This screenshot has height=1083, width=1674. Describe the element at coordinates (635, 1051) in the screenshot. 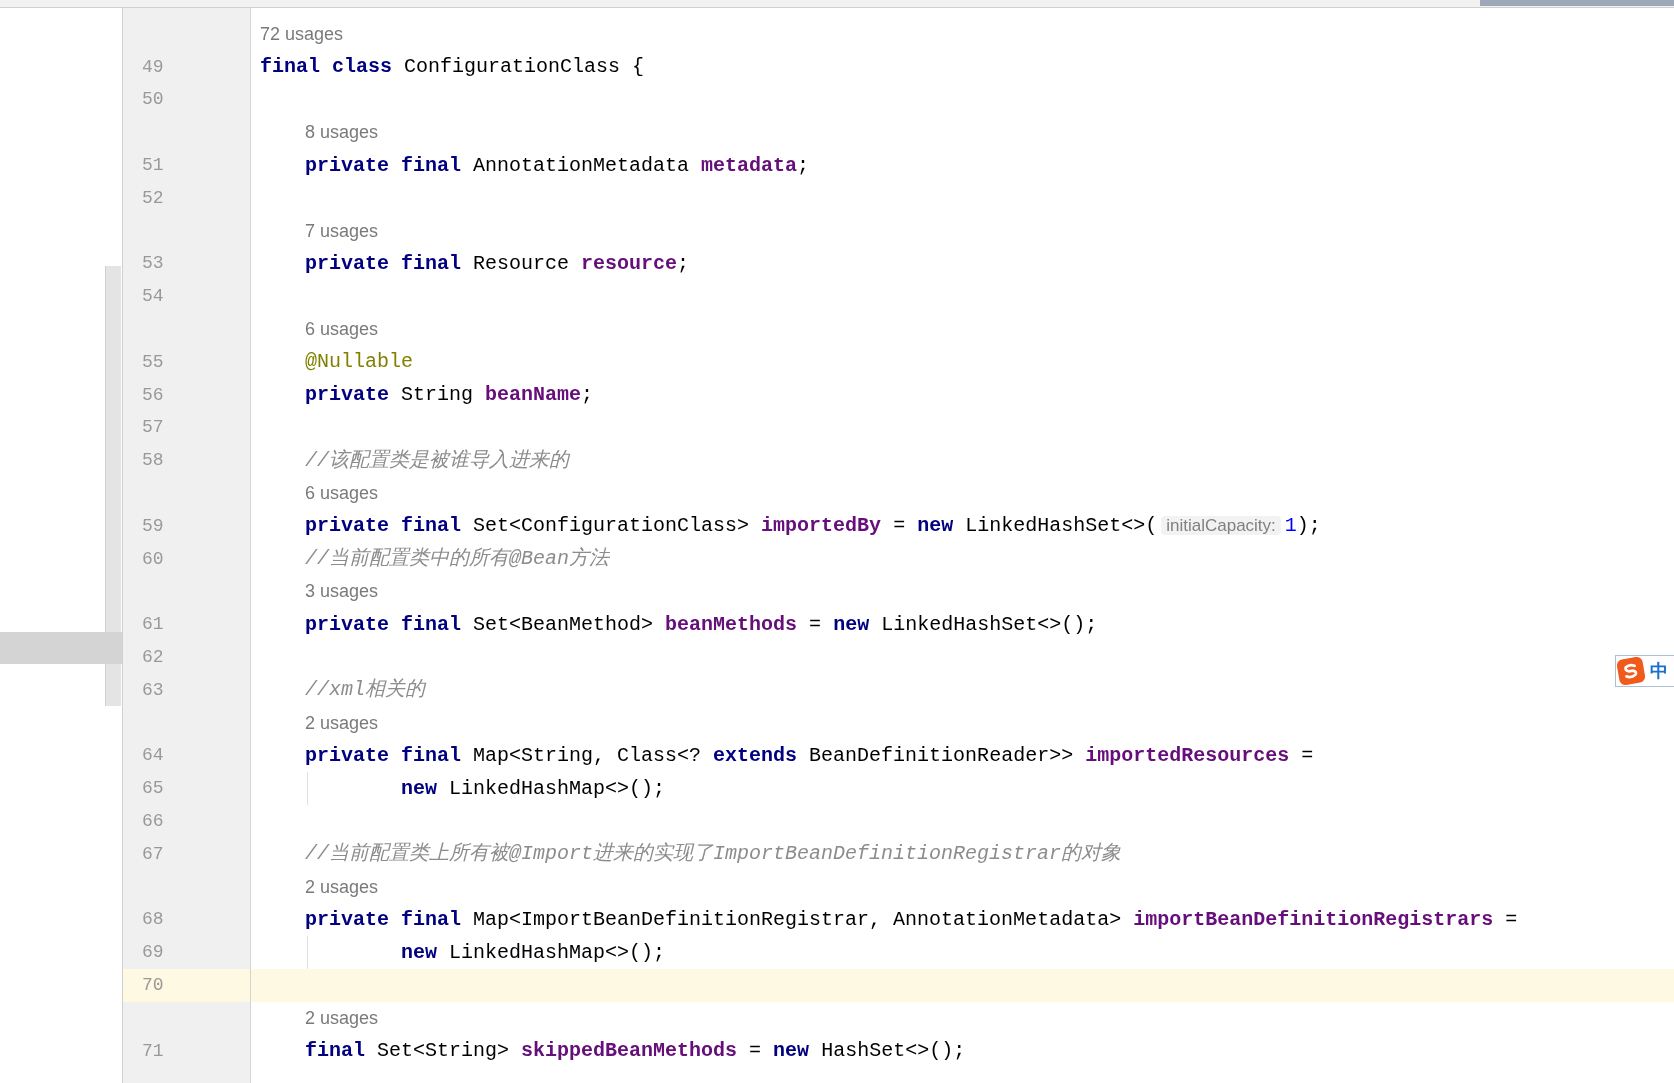

I see `code-line: final Set<String> skippedBeanMethods = new HashSet<>();` at that location.